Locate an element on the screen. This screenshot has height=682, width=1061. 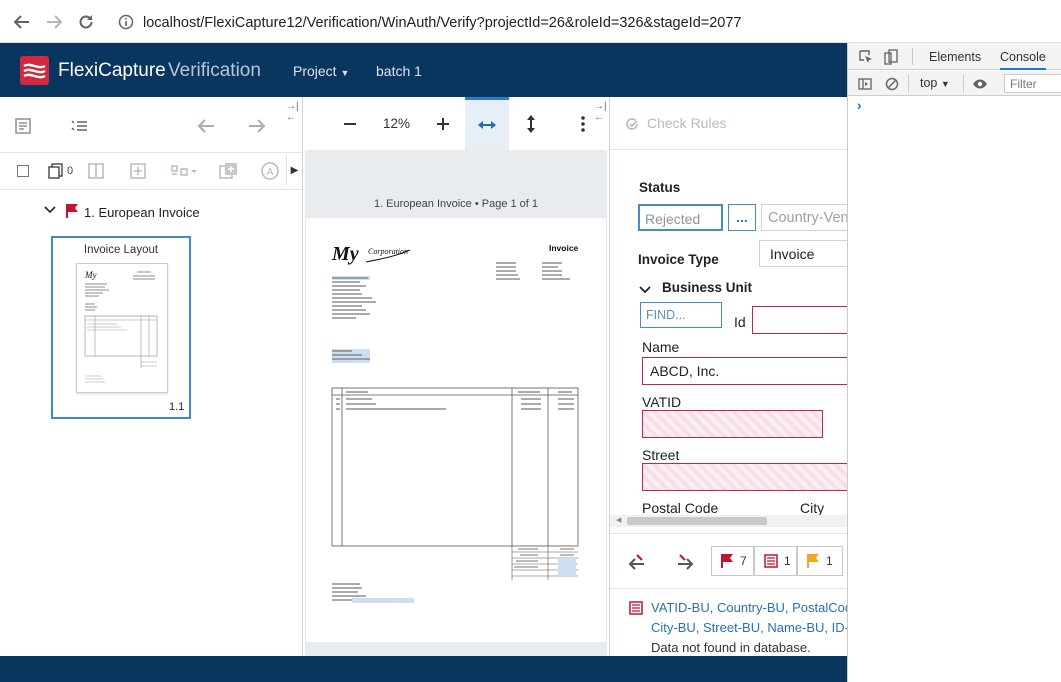
svg-text: Corporation is located at coordinates (388, 251).